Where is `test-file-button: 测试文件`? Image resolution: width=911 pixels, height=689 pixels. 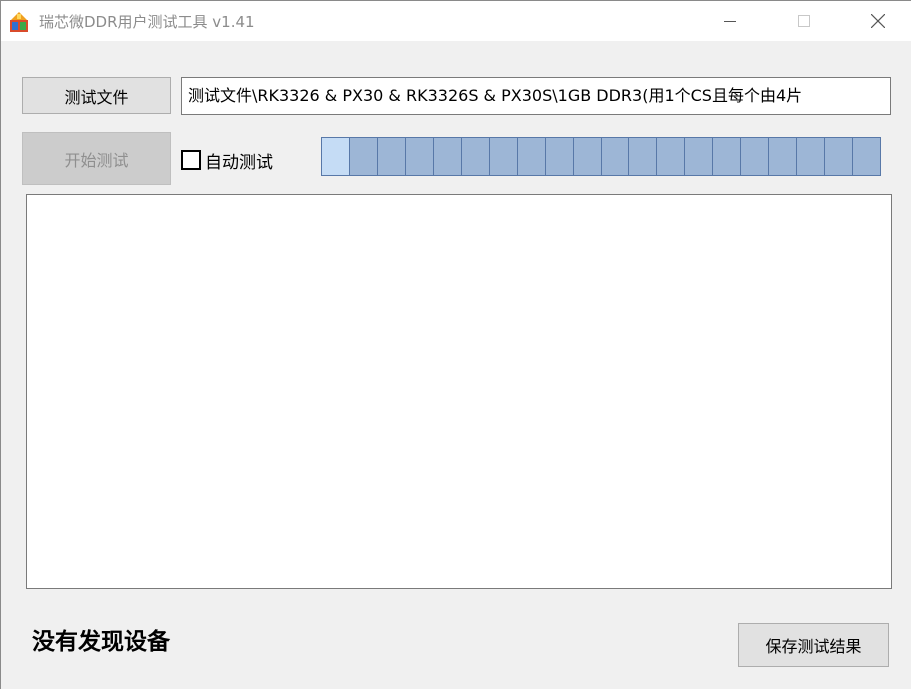
test-file-button: 测试文件 is located at coordinates (96, 95).